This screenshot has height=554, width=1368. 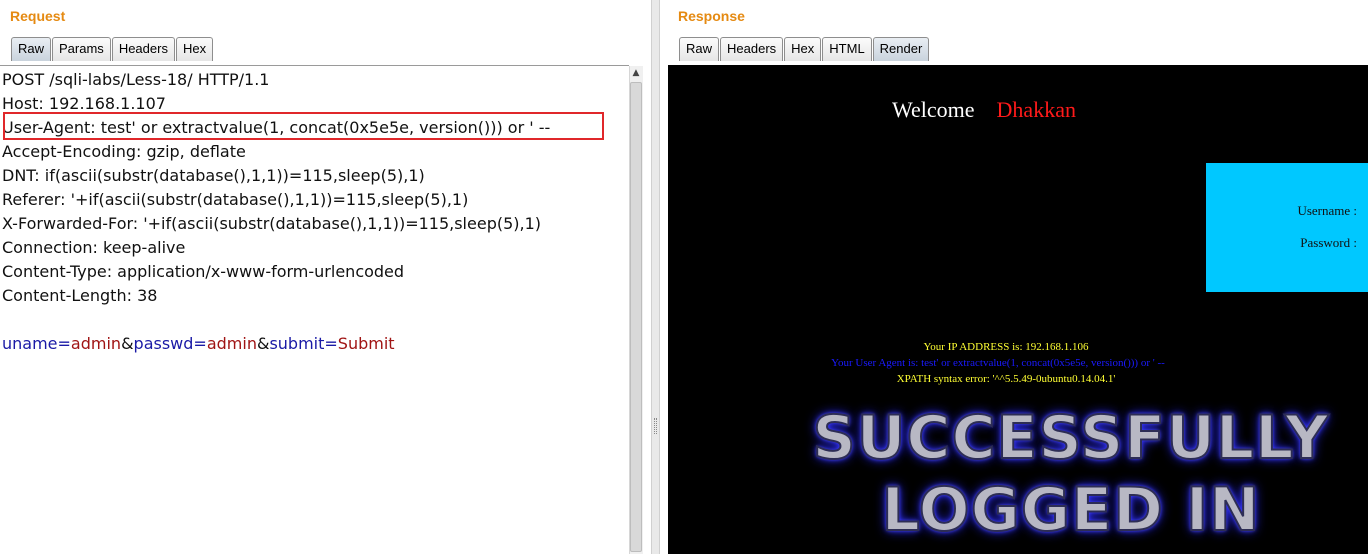 What do you see at coordinates (1036, 109) in the screenshot?
I see `welcome-name: Dhakkan` at bounding box center [1036, 109].